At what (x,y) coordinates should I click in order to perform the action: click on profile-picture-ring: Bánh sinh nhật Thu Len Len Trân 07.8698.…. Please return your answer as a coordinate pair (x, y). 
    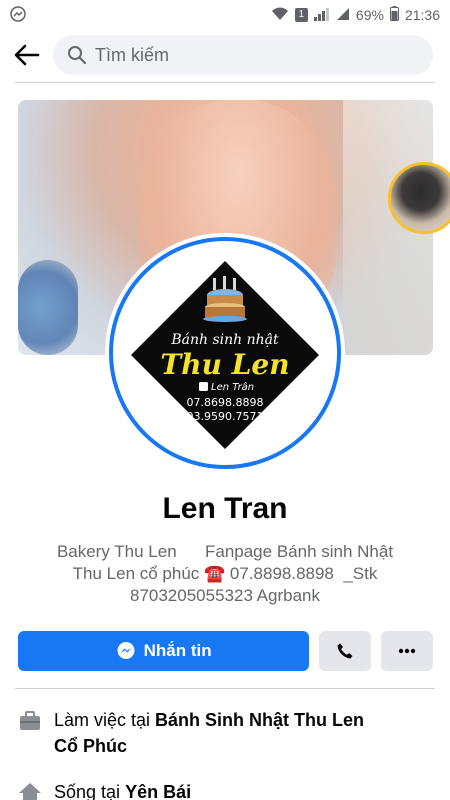
    Looking at the image, I should click on (225, 353).